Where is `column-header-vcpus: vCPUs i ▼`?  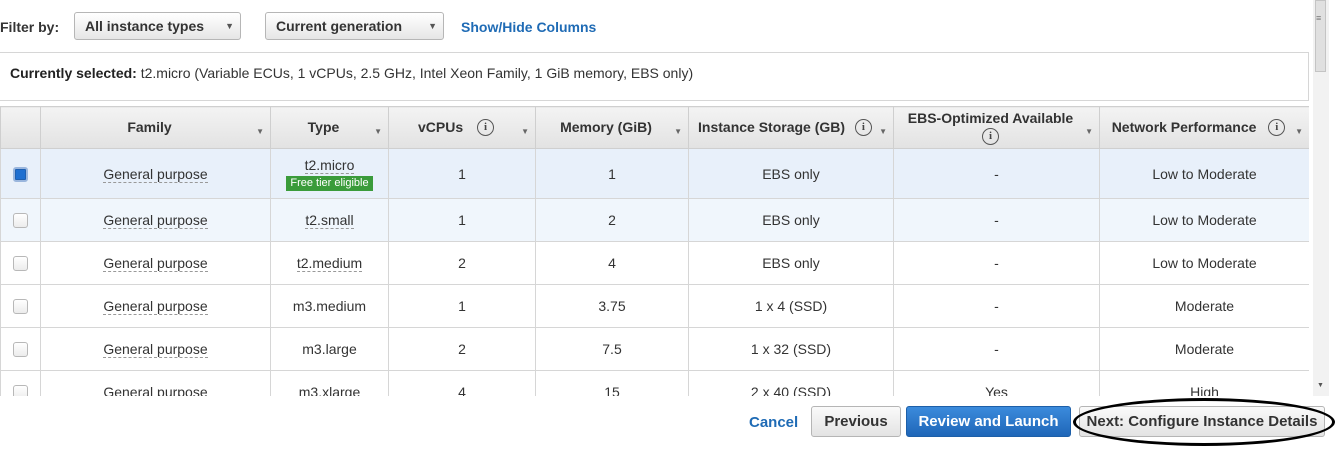
column-header-vcpus: vCPUs i ▼ is located at coordinates (462, 127).